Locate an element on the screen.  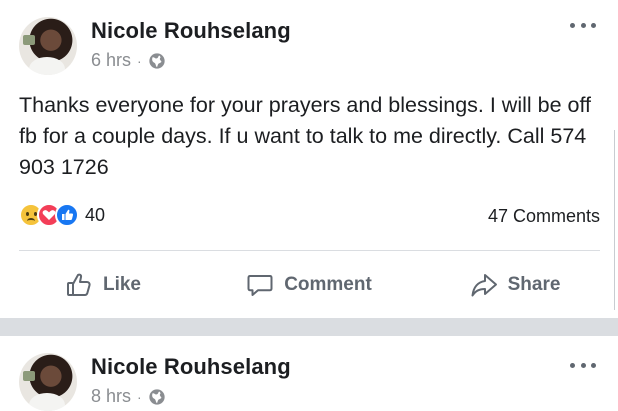
scrollbar is located at coordinates (616, 220).